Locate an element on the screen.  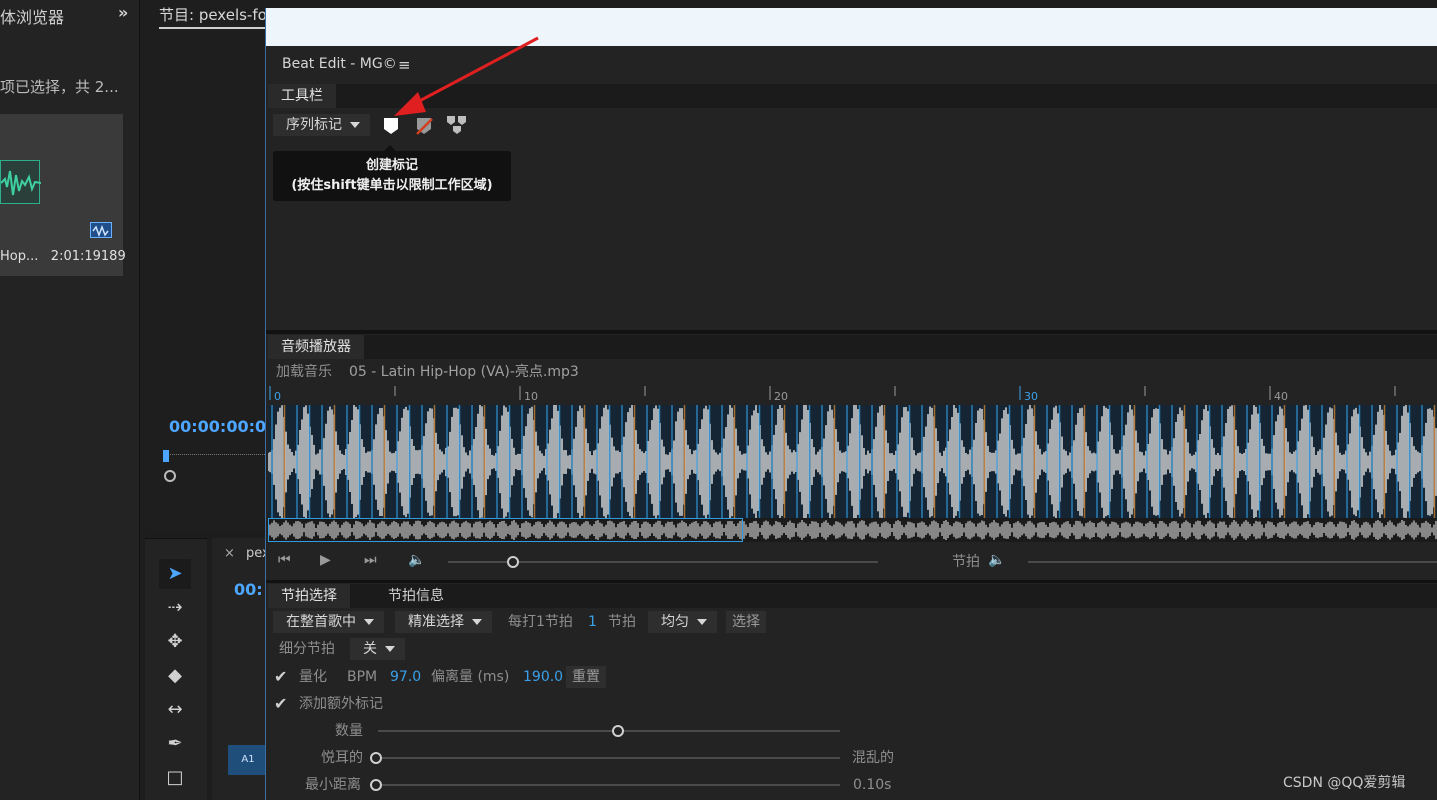
ruler-label: 0 is located at coordinates (277, 396).